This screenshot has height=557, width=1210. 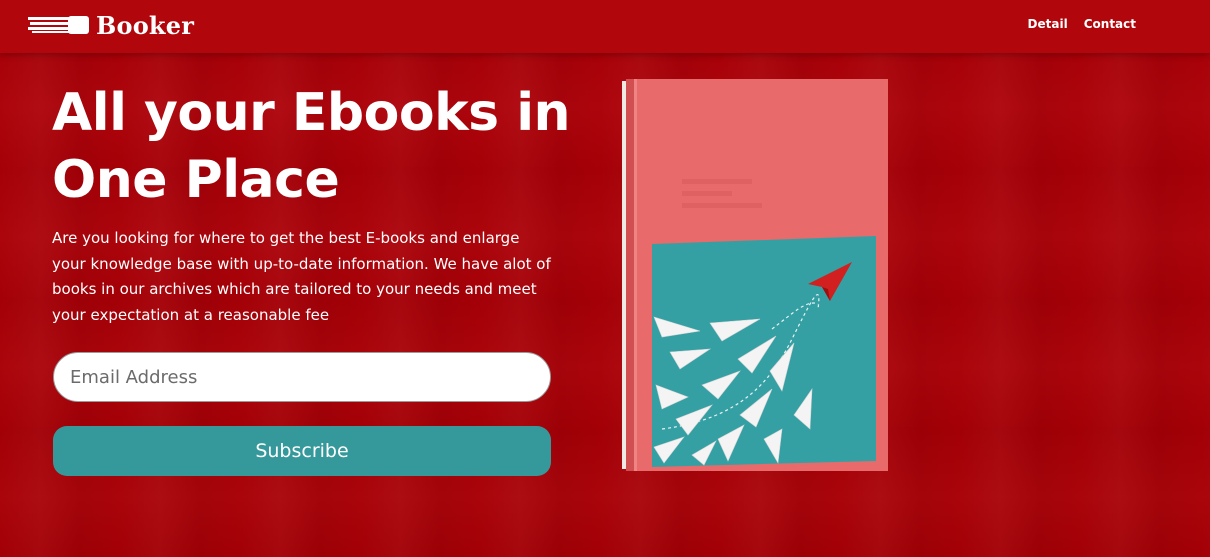 What do you see at coordinates (311, 113) in the screenshot?
I see `hero-title-line-1: All your Ebooks in` at bounding box center [311, 113].